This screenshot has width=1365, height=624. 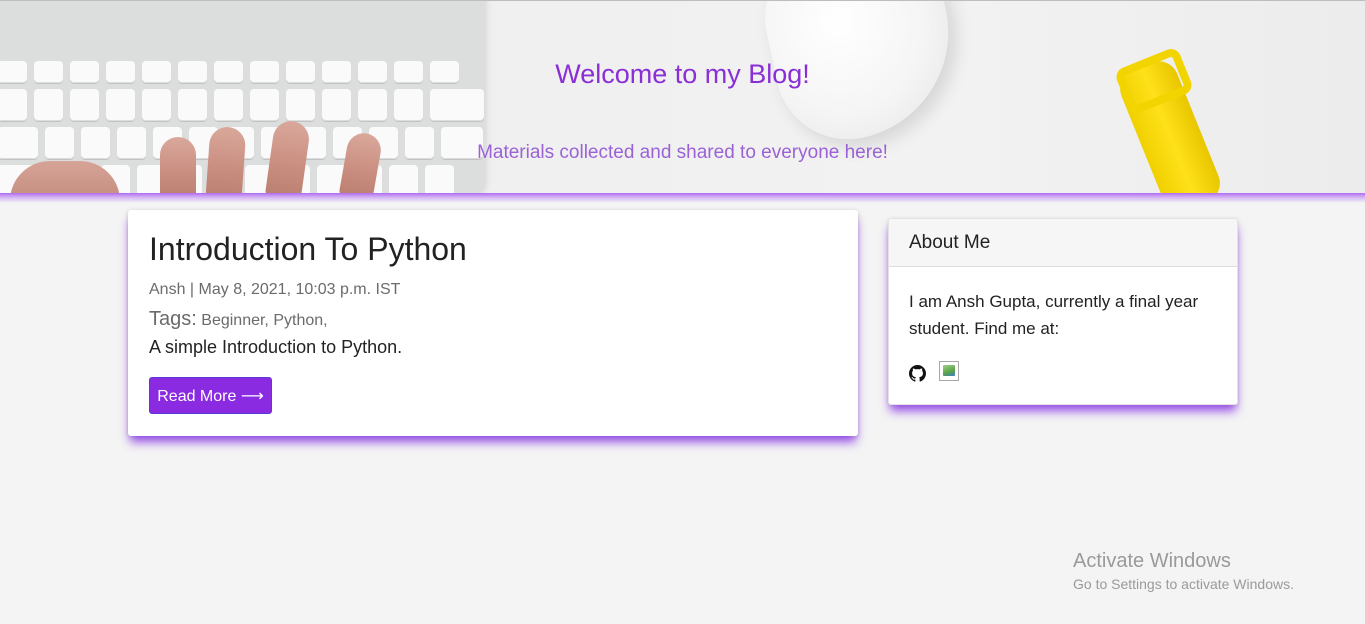 What do you see at coordinates (917, 372) in the screenshot?
I see `github-icon` at bounding box center [917, 372].